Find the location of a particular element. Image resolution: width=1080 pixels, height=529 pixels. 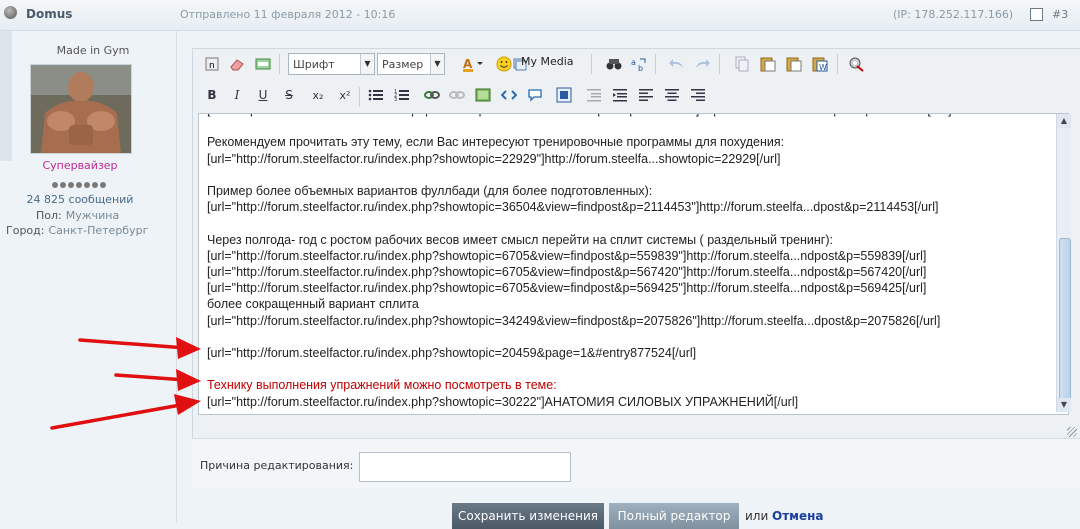

svg-text: A is located at coordinates (468, 64).